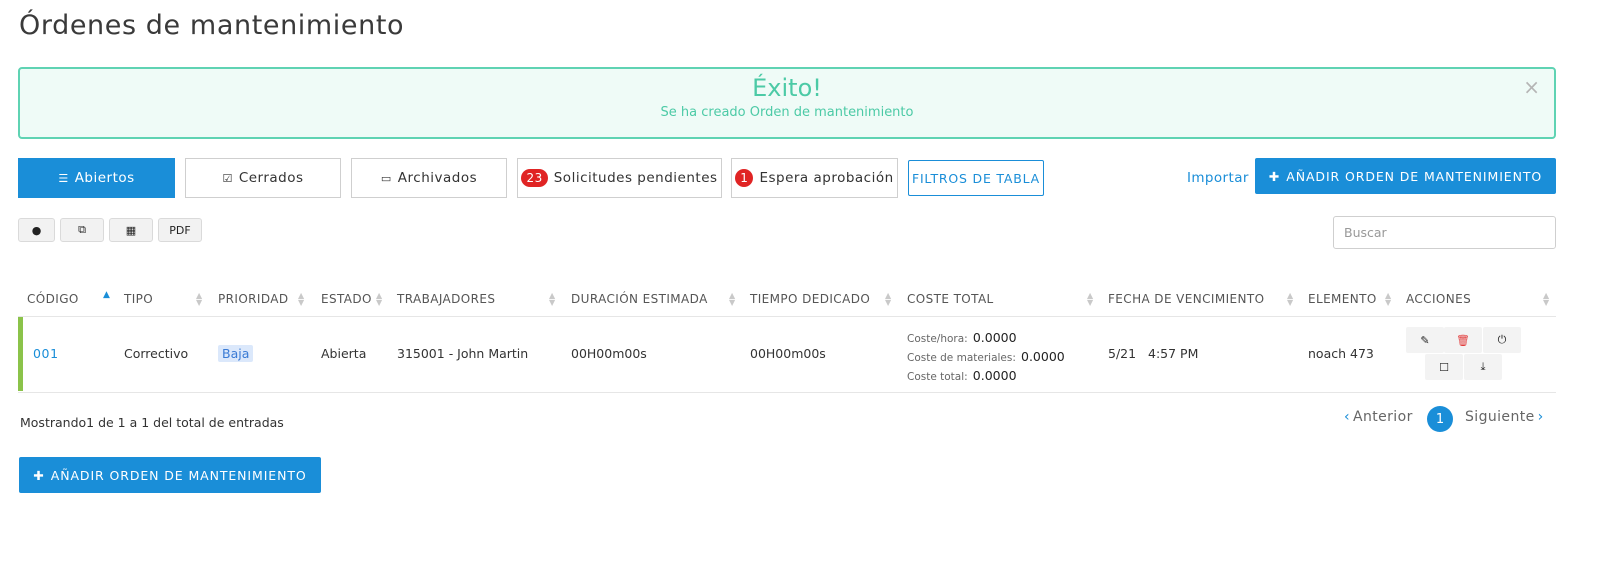  I want to click on priority-badge: Baja, so click(236, 353).